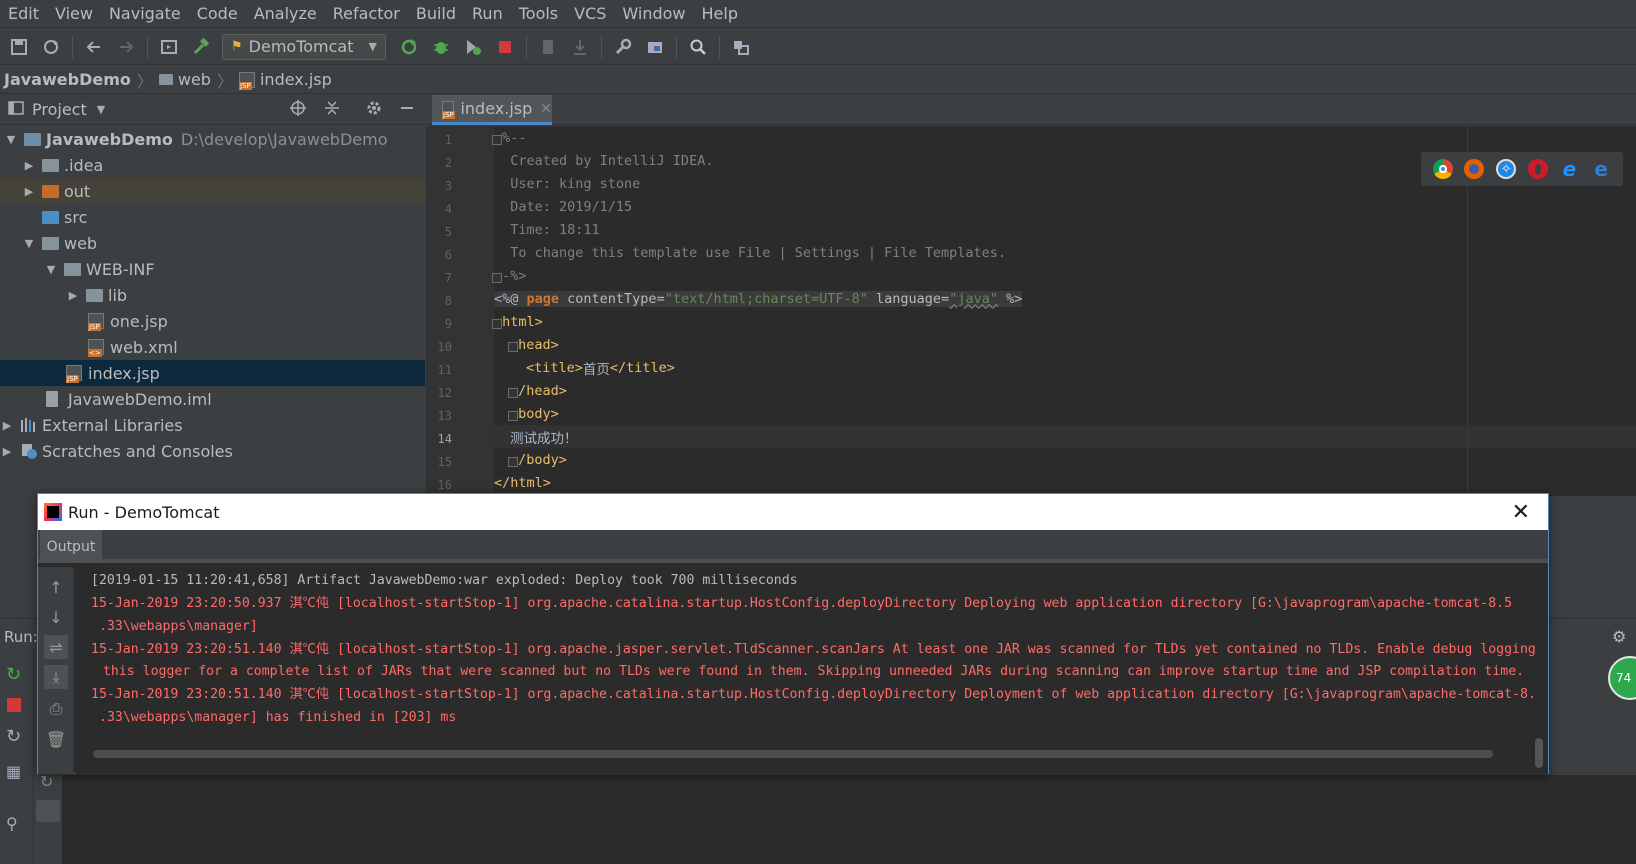 This screenshot has width=1636, height=864. What do you see at coordinates (169, 47) in the screenshot?
I see `frame-icon` at bounding box center [169, 47].